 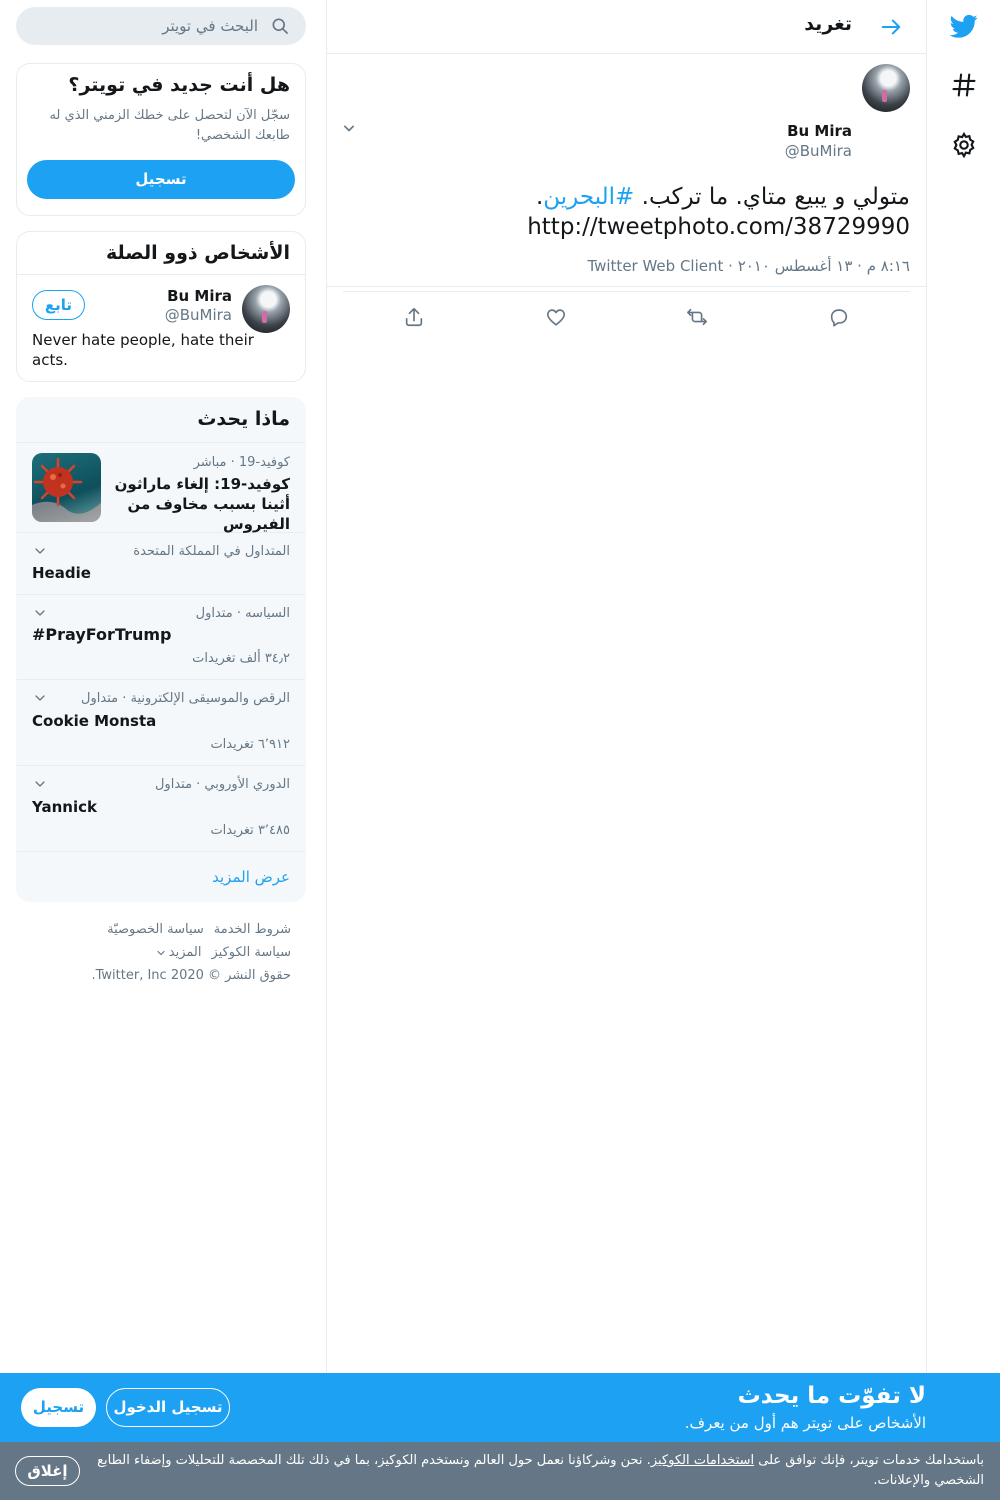 I want to click on close-button: إغلاق, so click(x=47, y=1471).